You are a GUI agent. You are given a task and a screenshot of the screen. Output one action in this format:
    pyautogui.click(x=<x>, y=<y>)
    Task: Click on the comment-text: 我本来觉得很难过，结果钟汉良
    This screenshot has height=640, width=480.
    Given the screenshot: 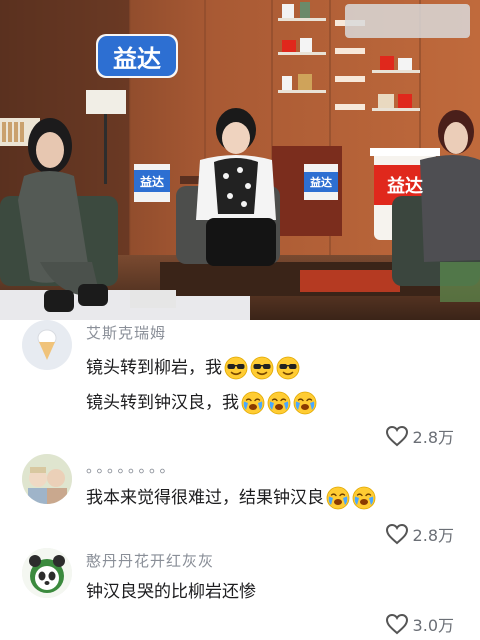 What is the action you would take?
    pyautogui.click(x=205, y=498)
    